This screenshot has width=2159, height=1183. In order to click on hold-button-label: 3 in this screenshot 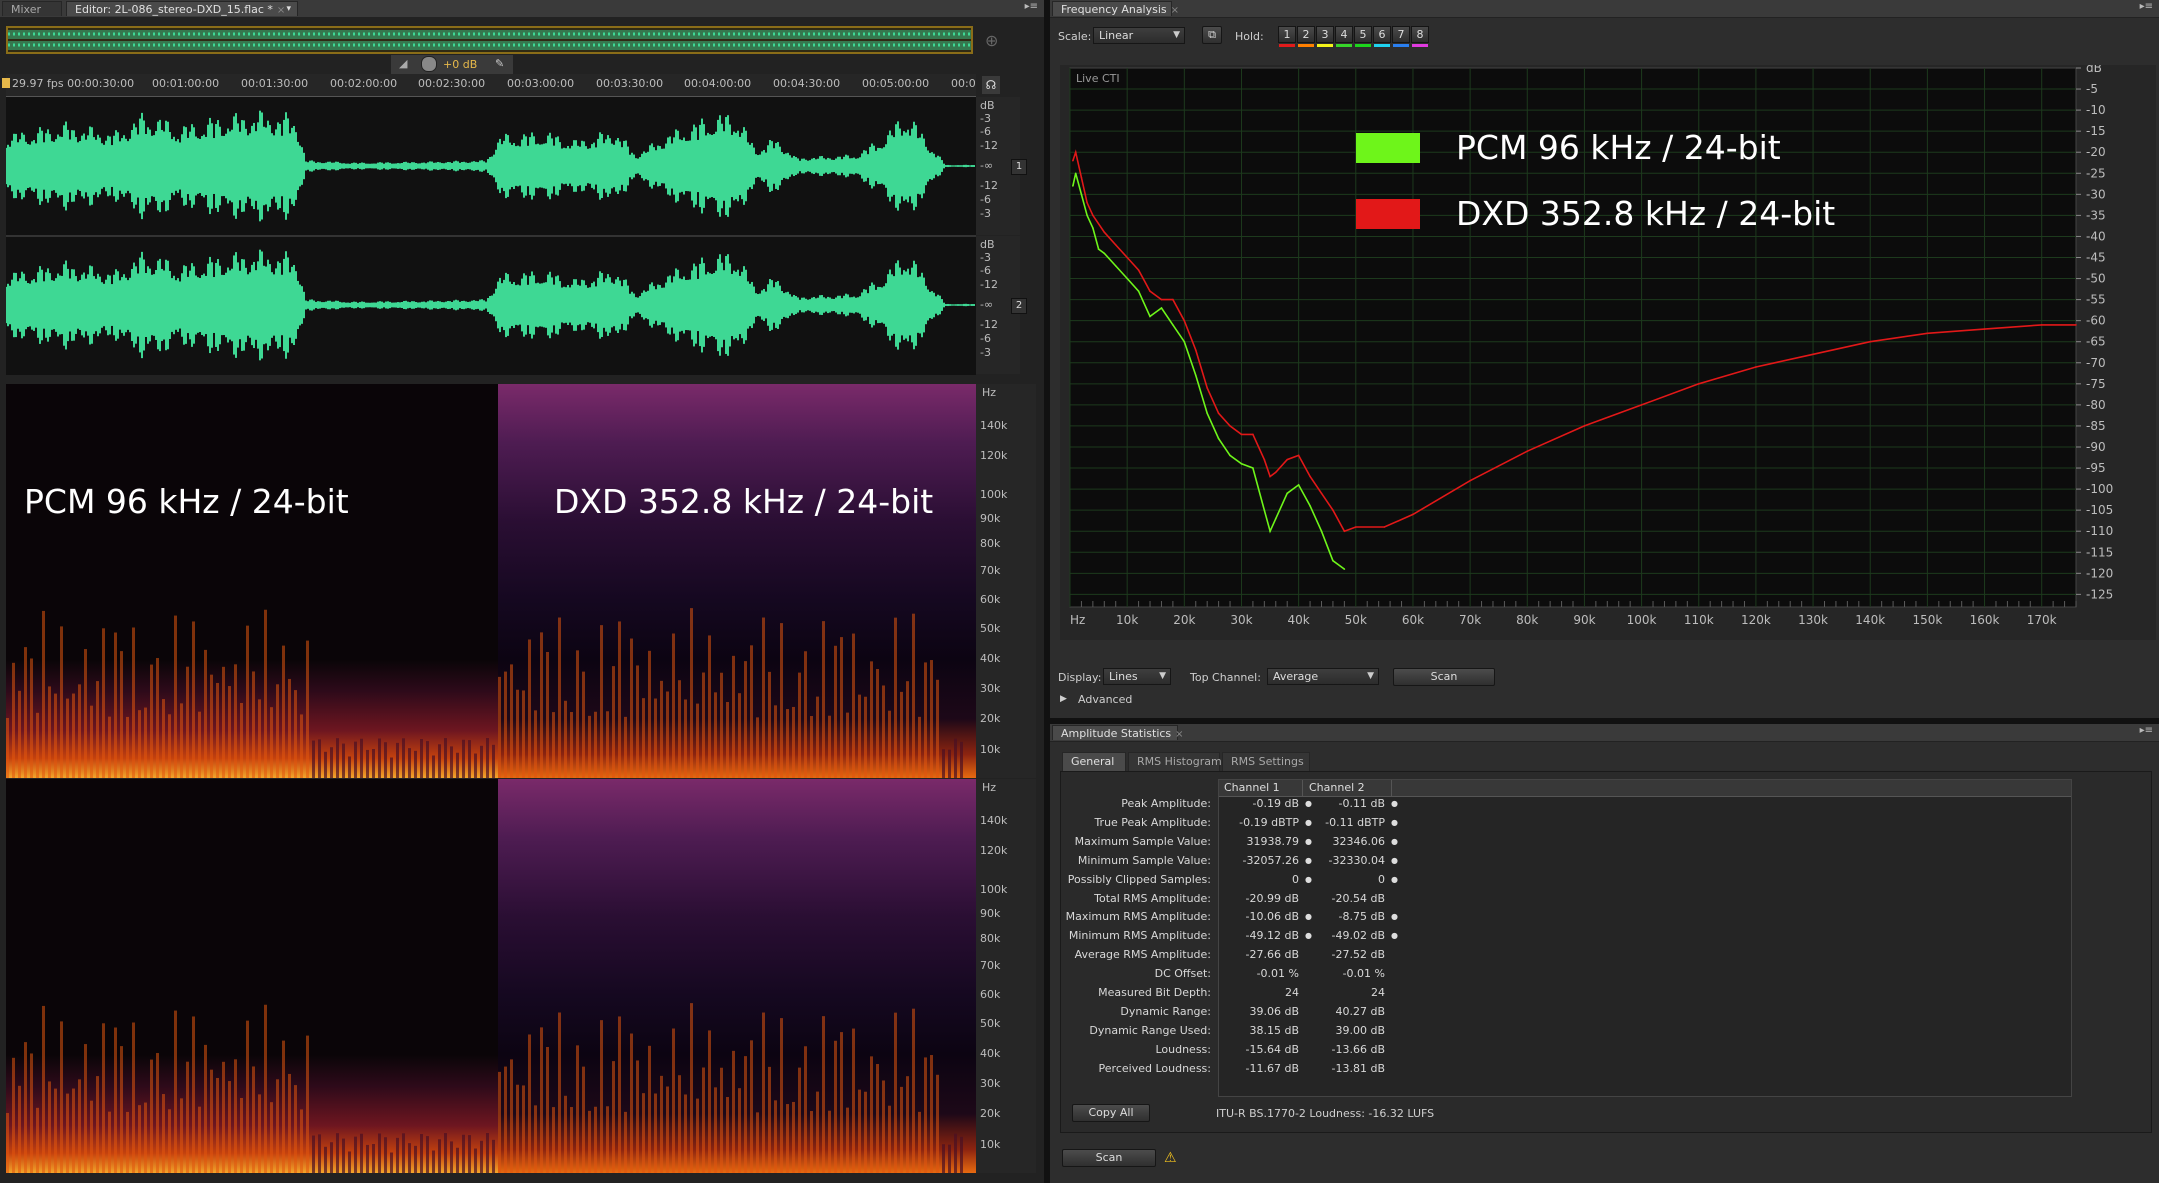, I will do `click(1325, 34)`.